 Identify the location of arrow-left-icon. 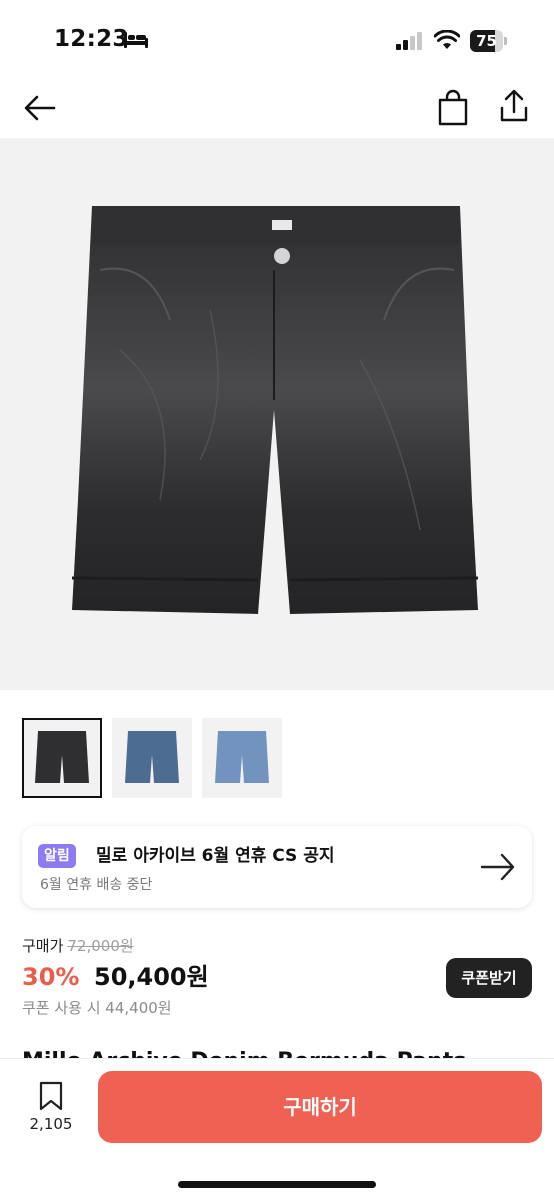
(40, 108).